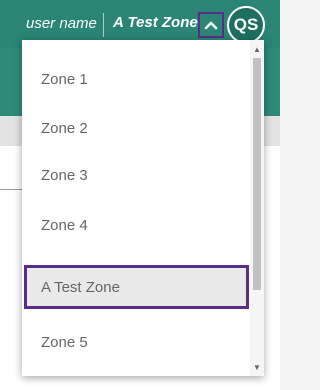  Describe the element at coordinates (257, 174) in the screenshot. I see `scrollbar-thumb` at that location.